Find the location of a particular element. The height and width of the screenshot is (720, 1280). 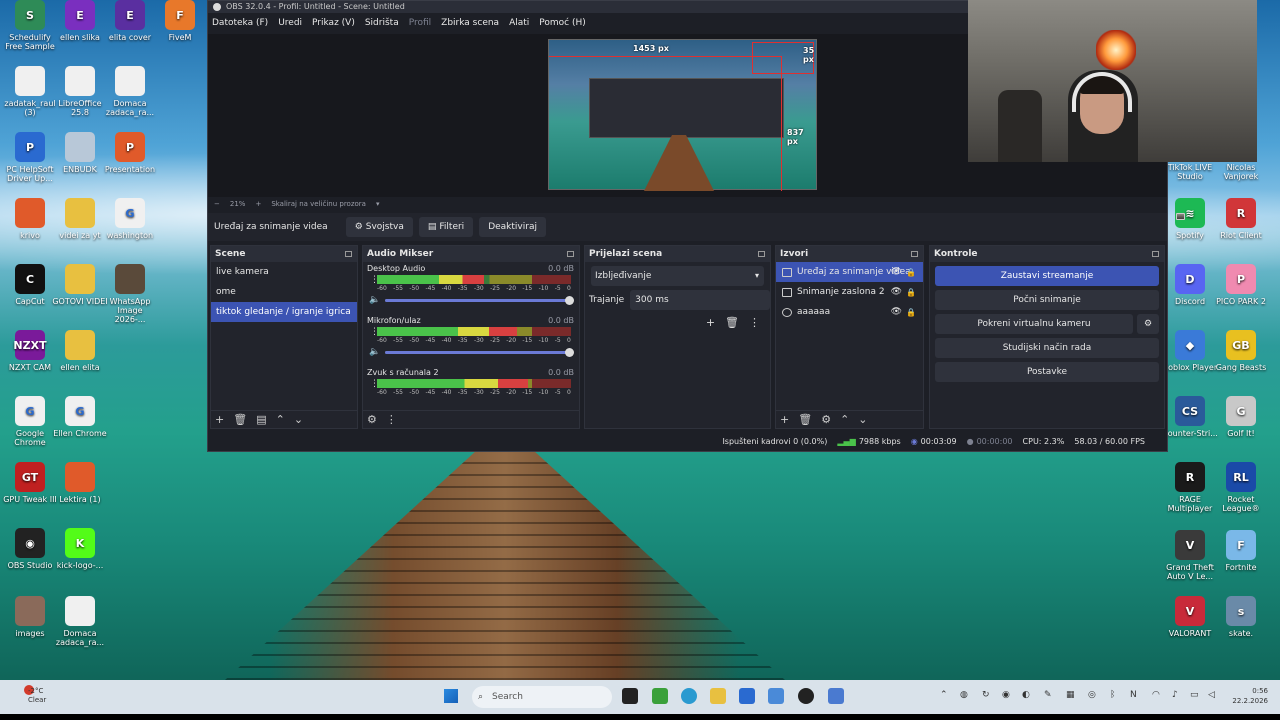

desktop-icon: NZXT NZXT CAM is located at coordinates (30, 351).